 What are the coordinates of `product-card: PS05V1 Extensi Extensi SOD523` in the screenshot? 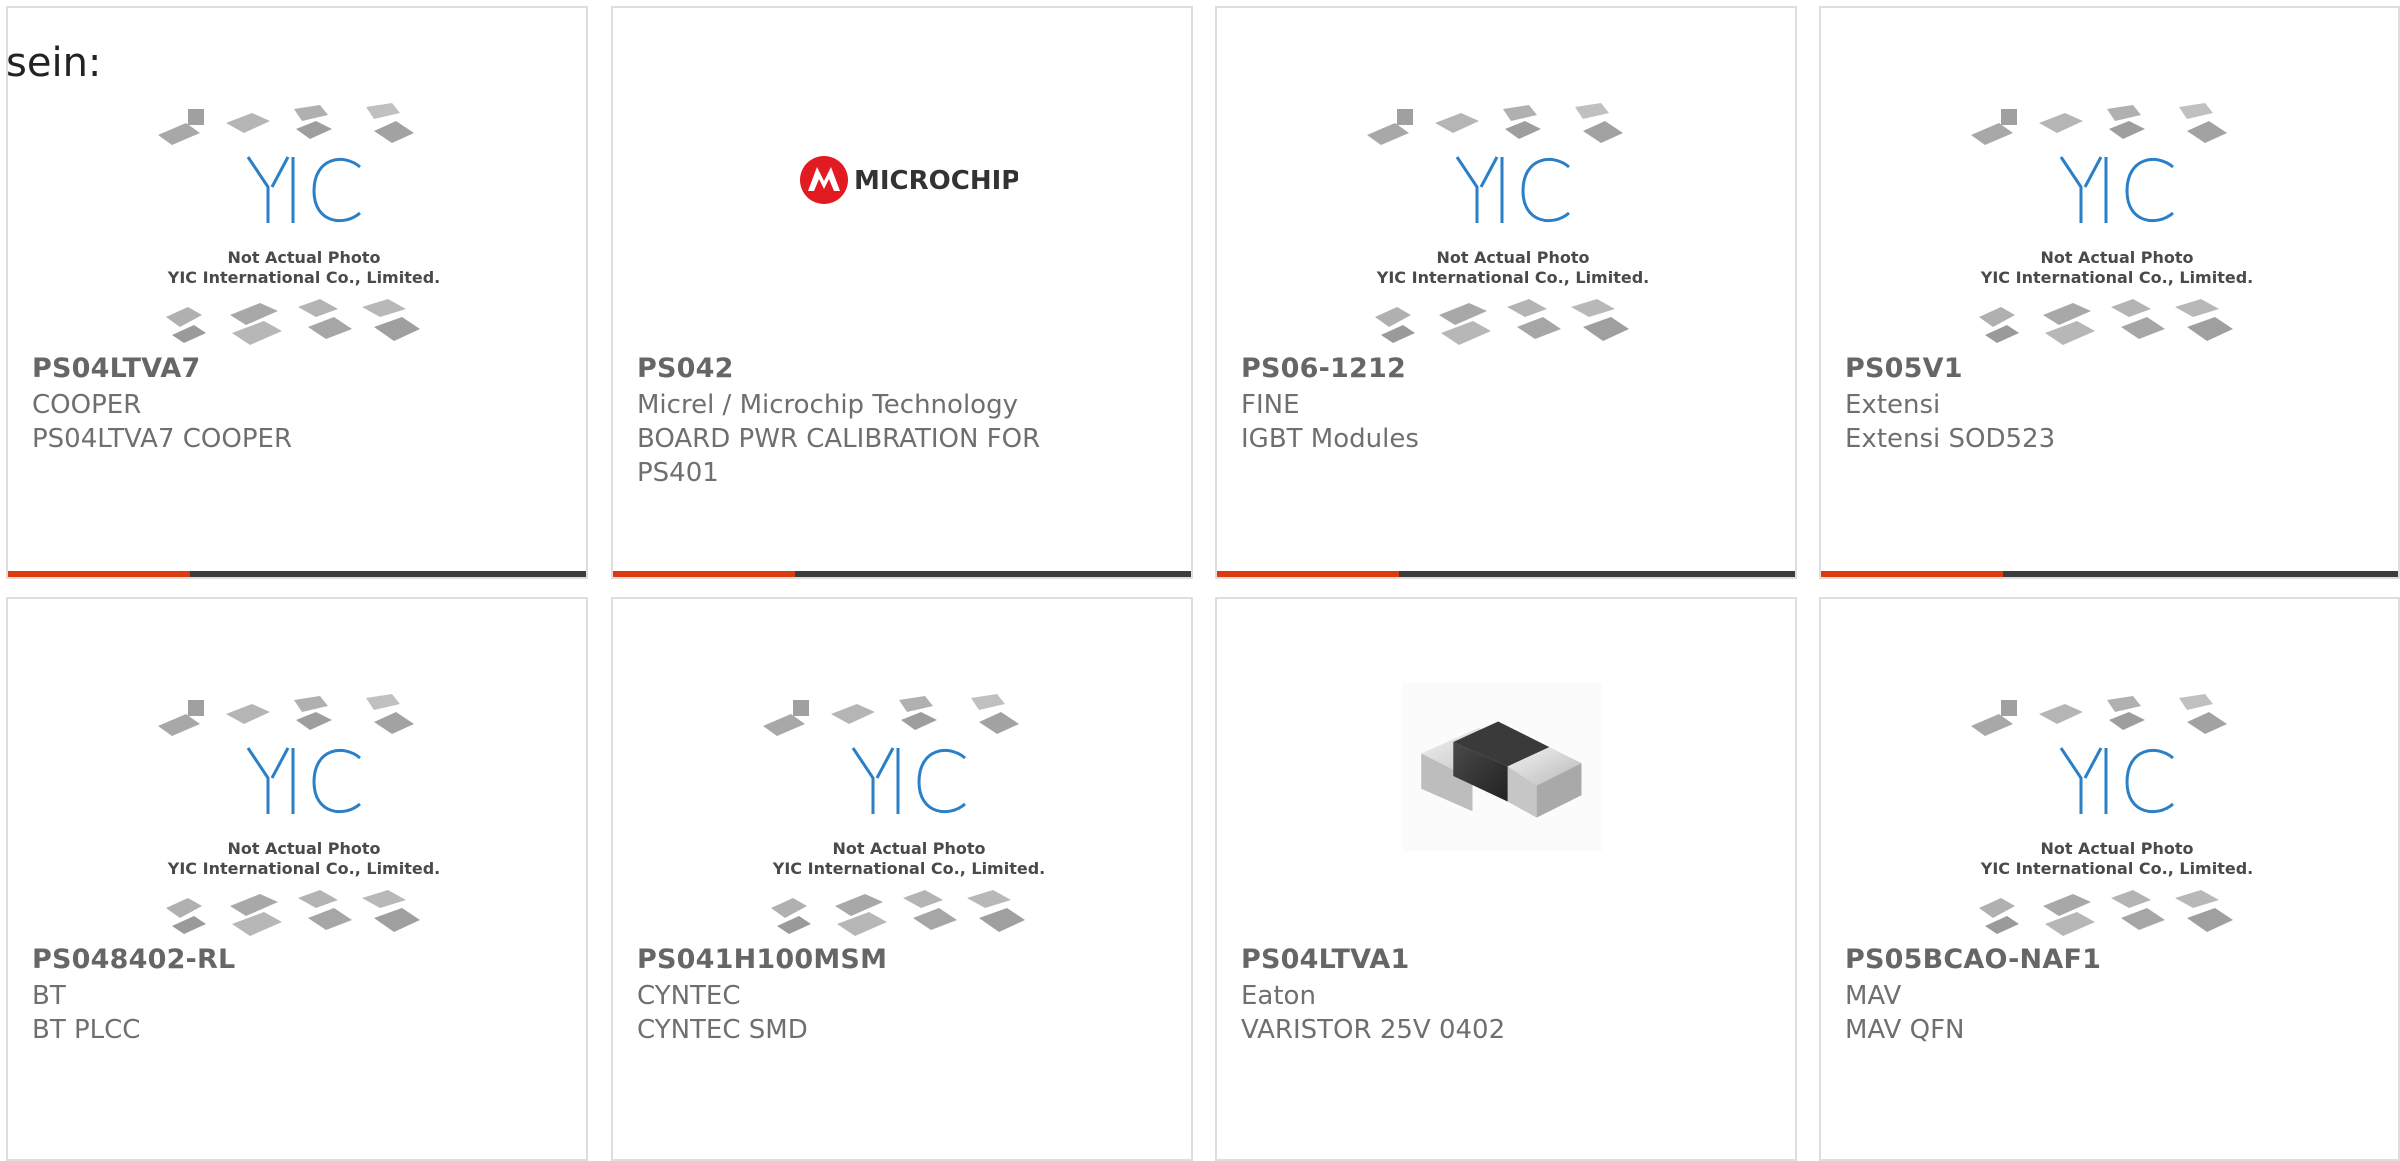 It's located at (2109, 292).